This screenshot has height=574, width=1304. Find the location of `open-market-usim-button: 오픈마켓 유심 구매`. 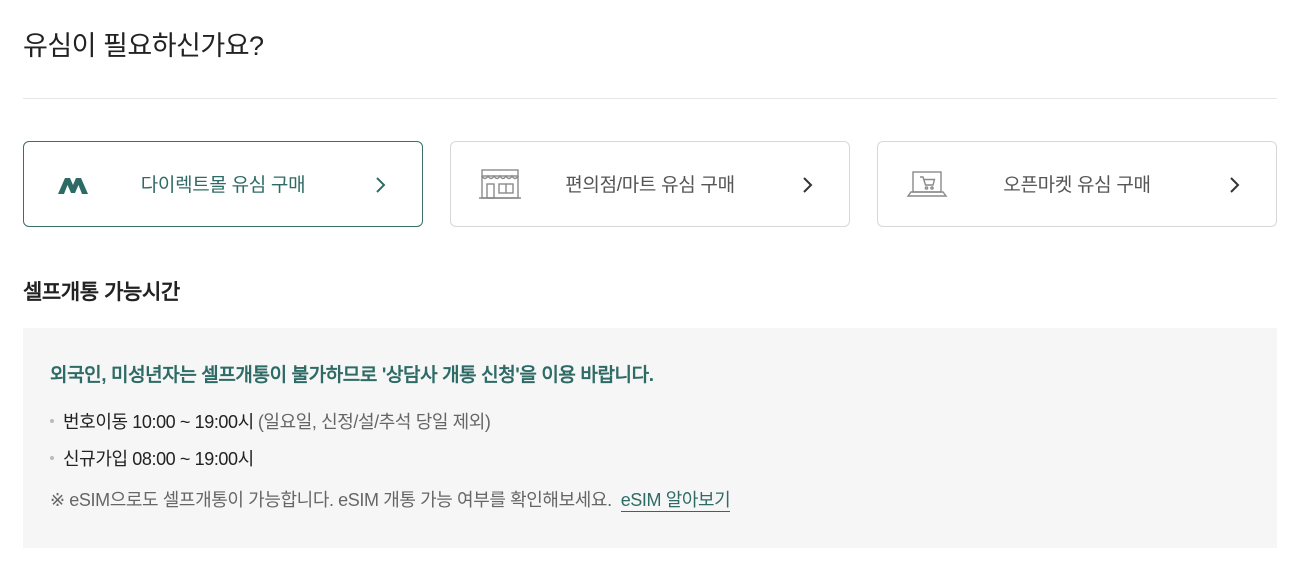

open-market-usim-button: 오픈마켓 유심 구매 is located at coordinates (1077, 184).